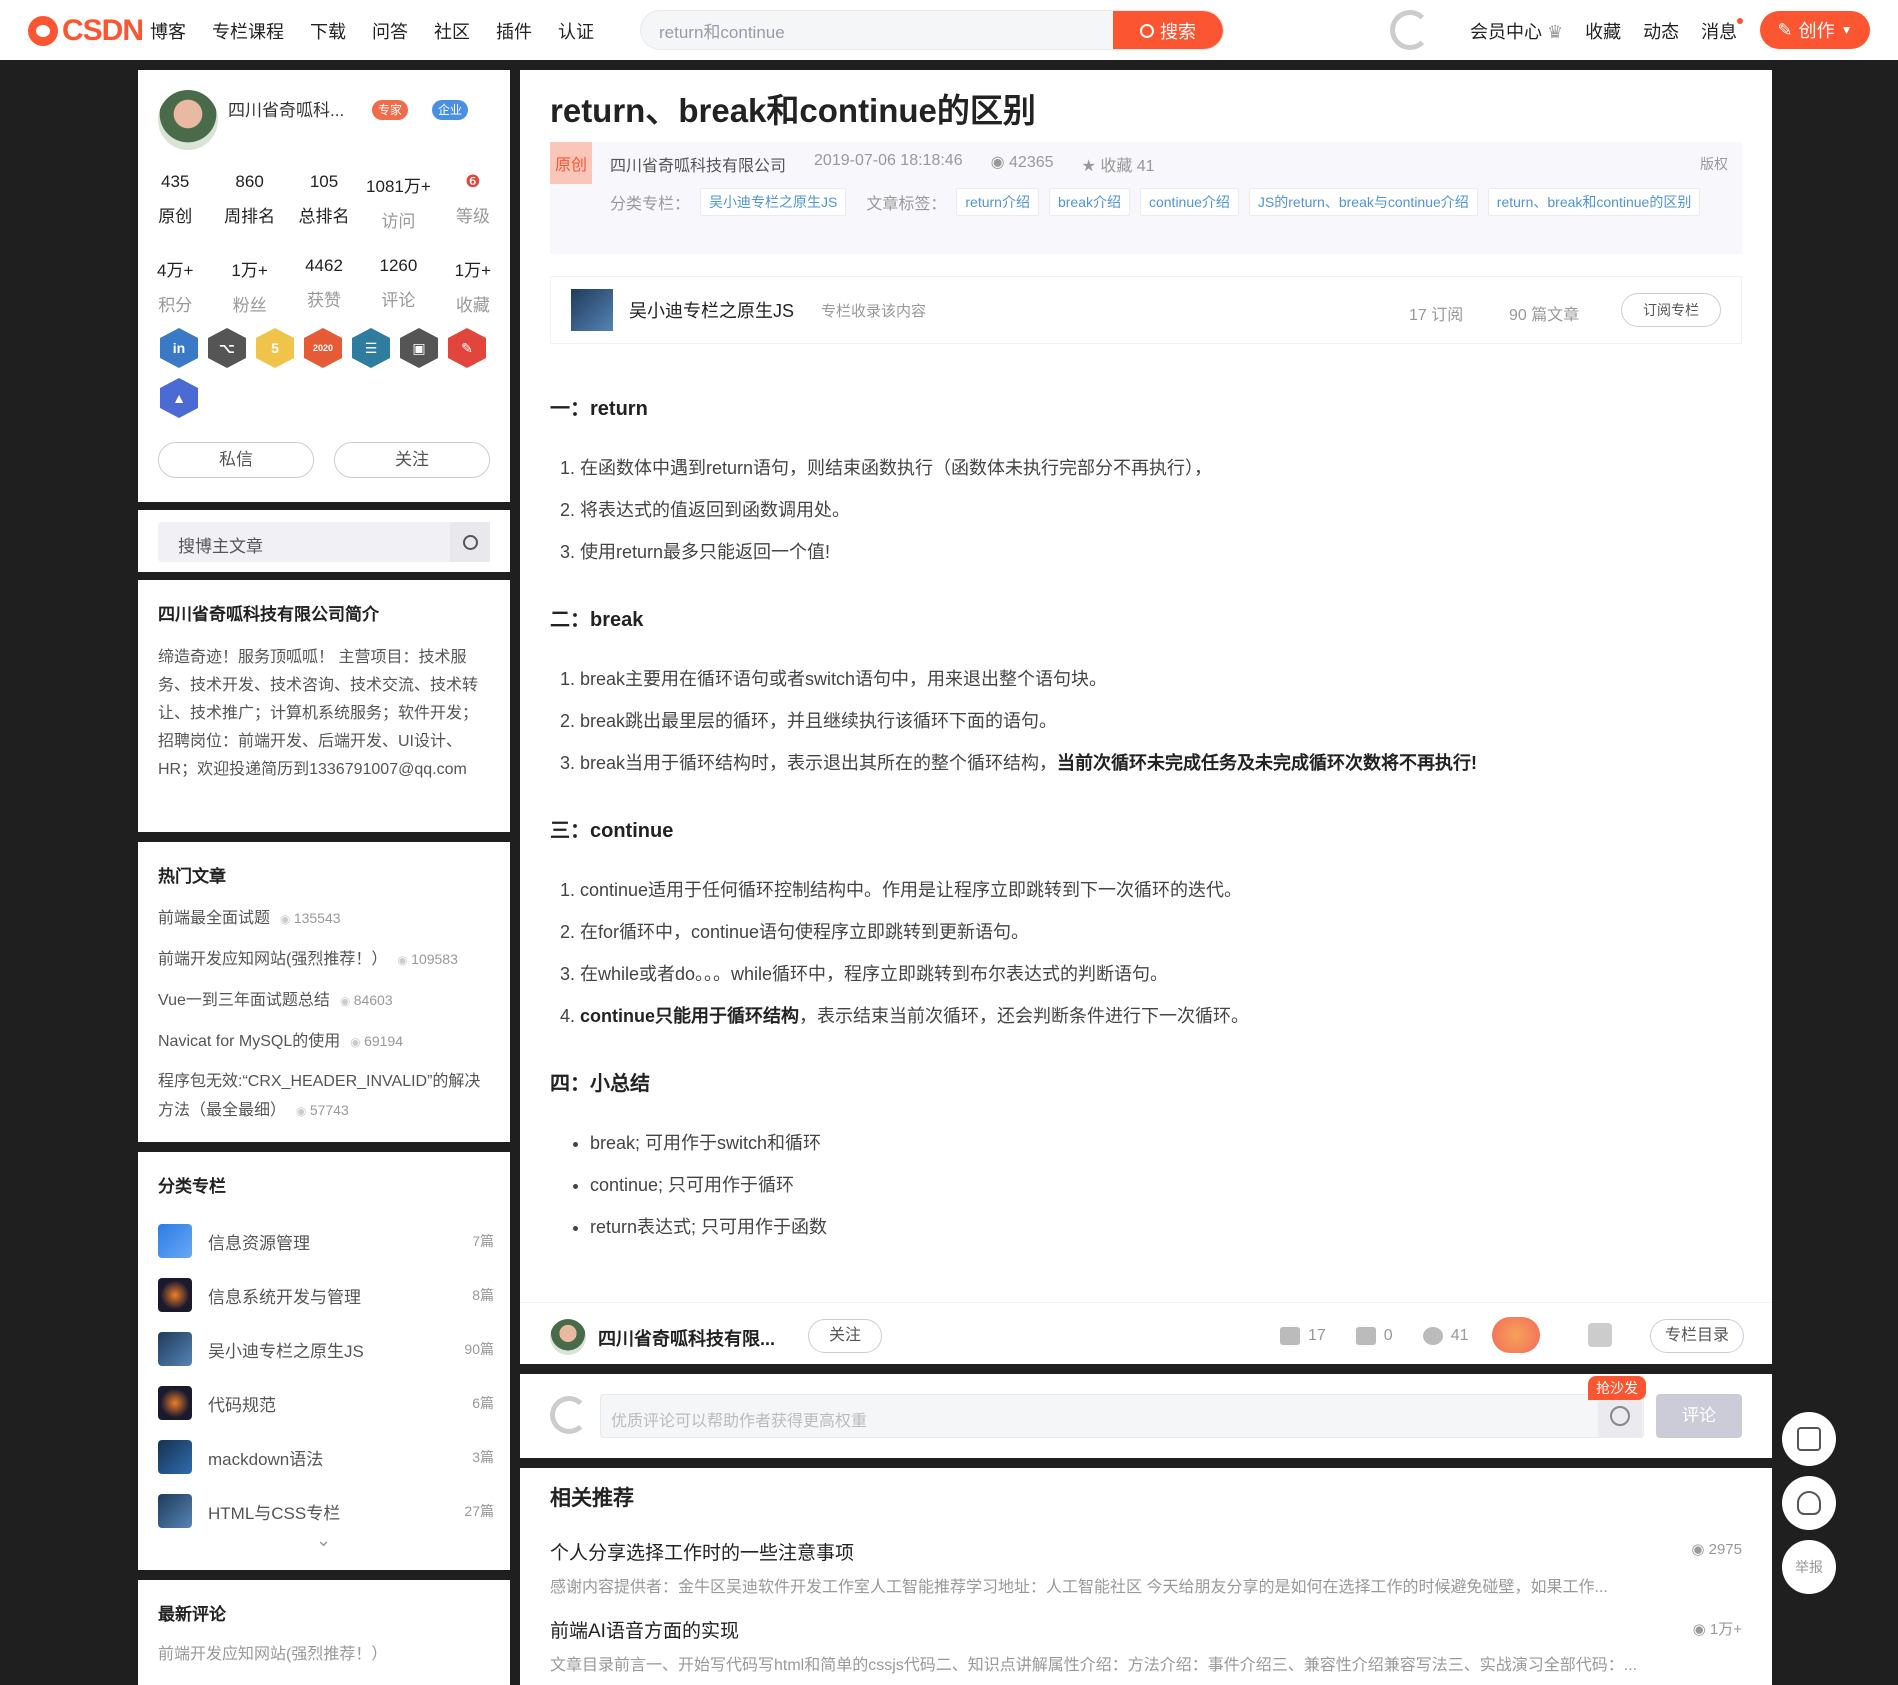 The width and height of the screenshot is (1898, 1685). Describe the element at coordinates (1363, 202) in the screenshot. I see `article-tag: JS的return、break与continue介绍` at that location.